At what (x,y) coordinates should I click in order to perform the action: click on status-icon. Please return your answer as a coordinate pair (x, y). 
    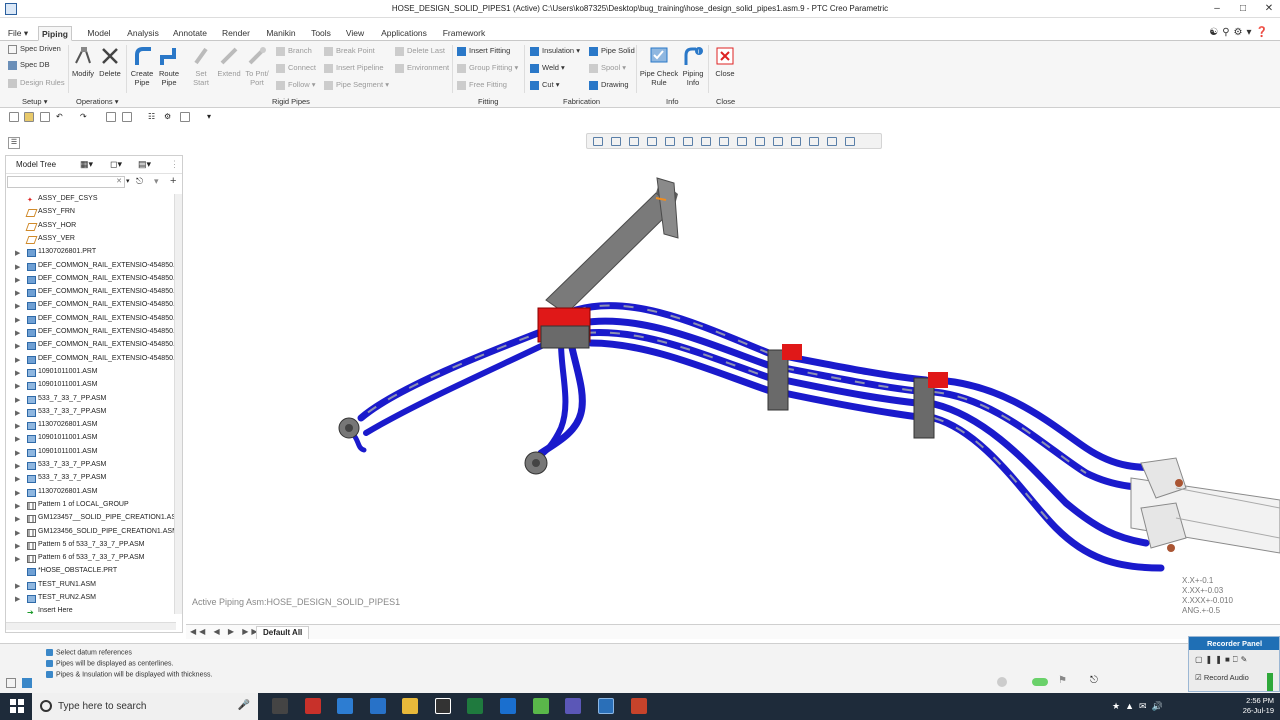
    Looking at the image, I should click on (11, 683).